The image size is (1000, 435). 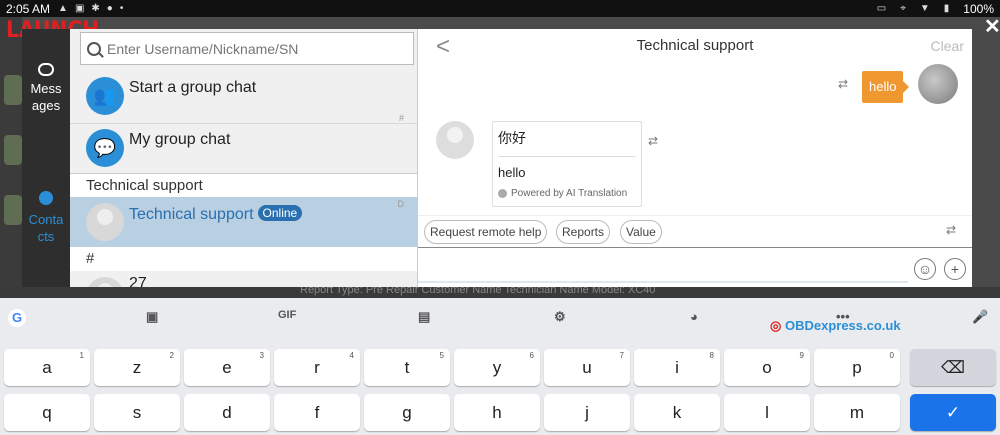 What do you see at coordinates (105, 148) in the screenshot?
I see `group-chat-icon: 💬` at bounding box center [105, 148].